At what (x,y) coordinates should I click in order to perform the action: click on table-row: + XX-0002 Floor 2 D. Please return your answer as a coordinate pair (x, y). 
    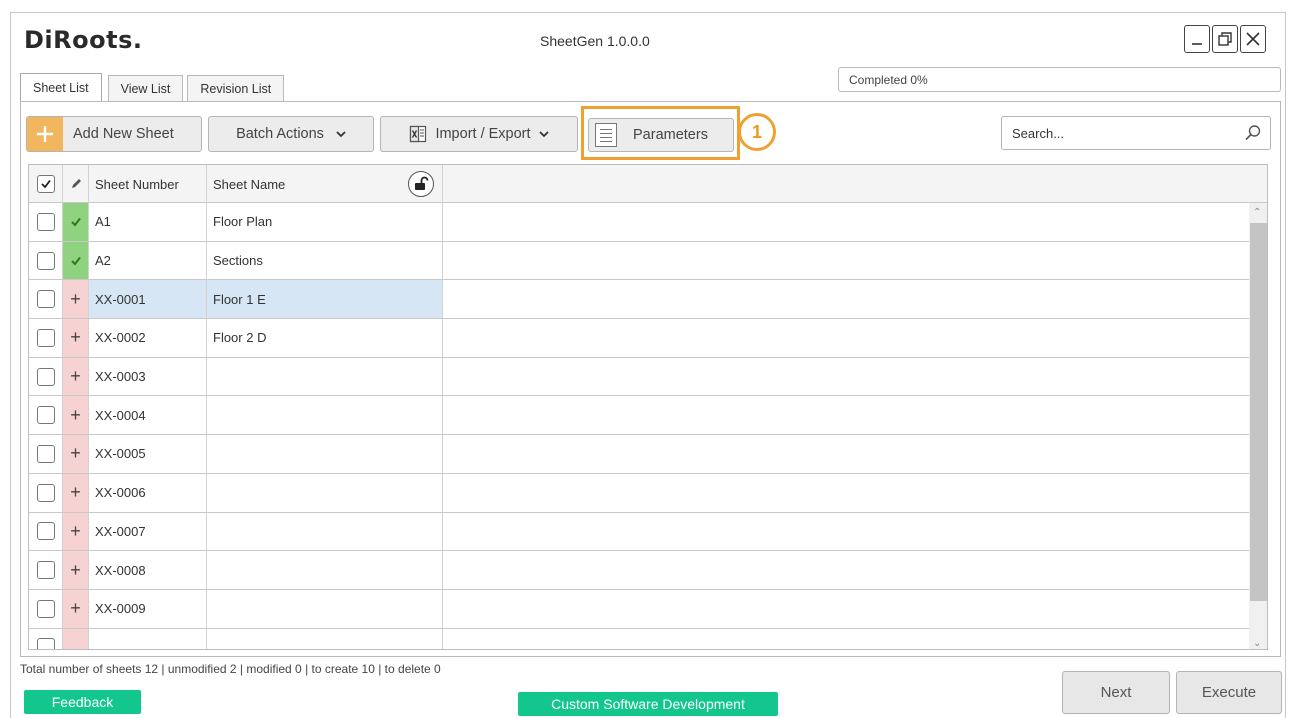
    Looking at the image, I should click on (639, 338).